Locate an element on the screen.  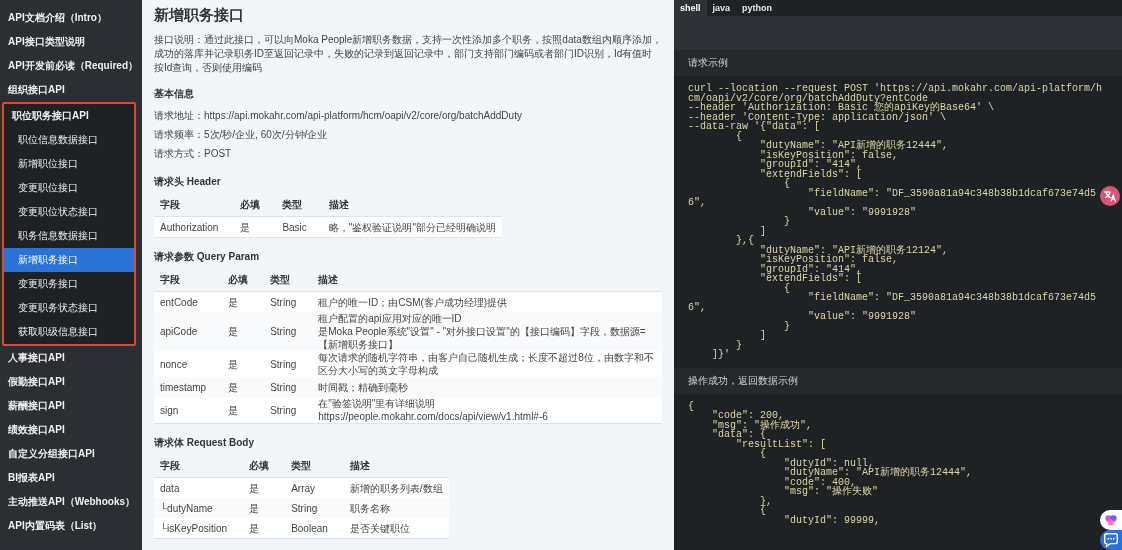
nav-item: 自定义分组接口API is located at coordinates (71, 454).